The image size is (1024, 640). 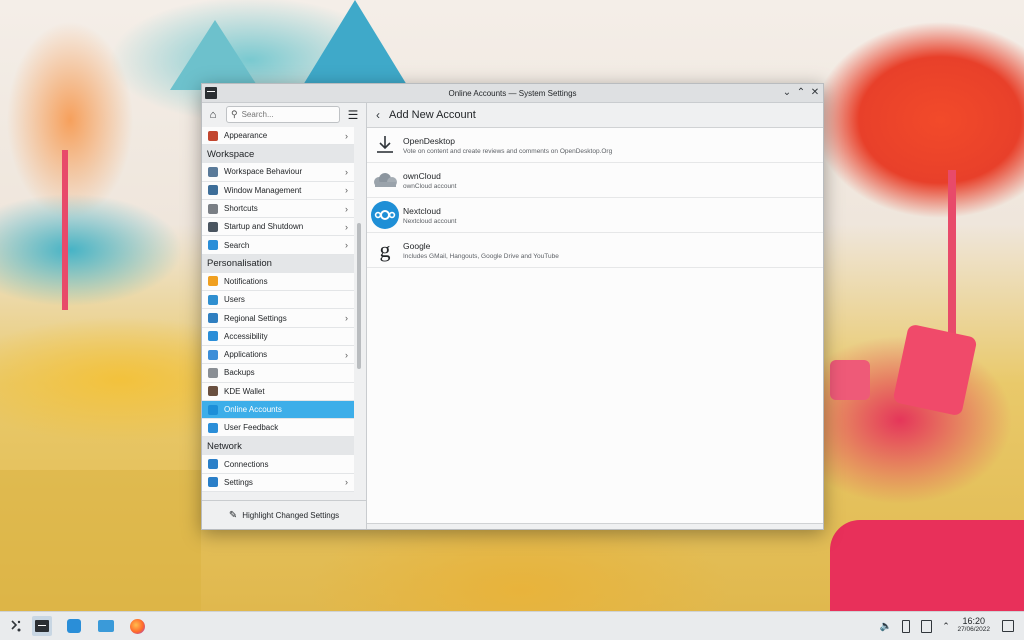 I want to click on startup-icon, so click(x=213, y=226).